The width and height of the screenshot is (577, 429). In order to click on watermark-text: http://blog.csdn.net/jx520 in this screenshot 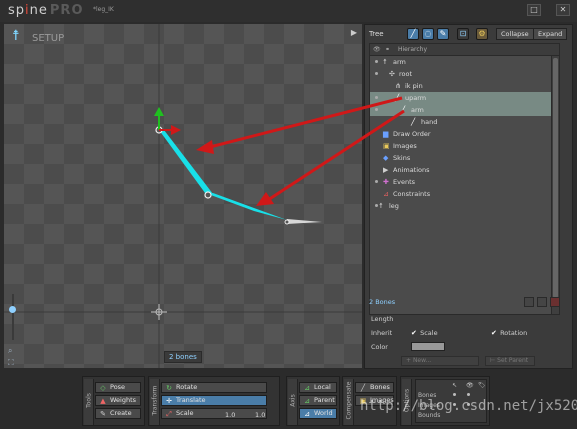, I will do `click(468, 406)`.